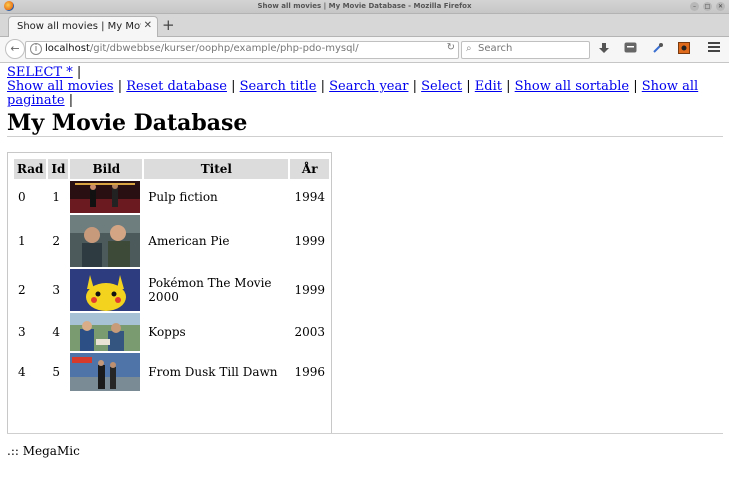 Image resolution: width=729 pixels, height=485 pixels. Describe the element at coordinates (40, 72) in the screenshot. I see `select-star-link: SELECT *` at that location.